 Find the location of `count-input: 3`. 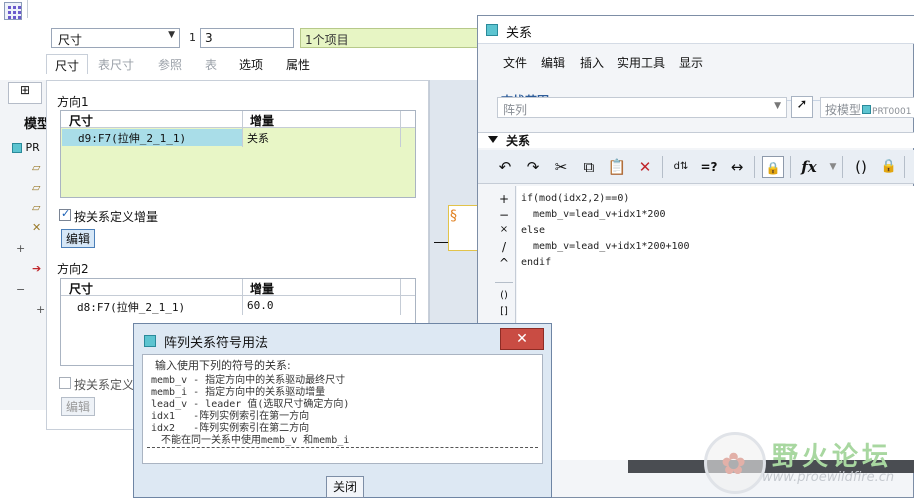

count-input: 3 is located at coordinates (247, 38).